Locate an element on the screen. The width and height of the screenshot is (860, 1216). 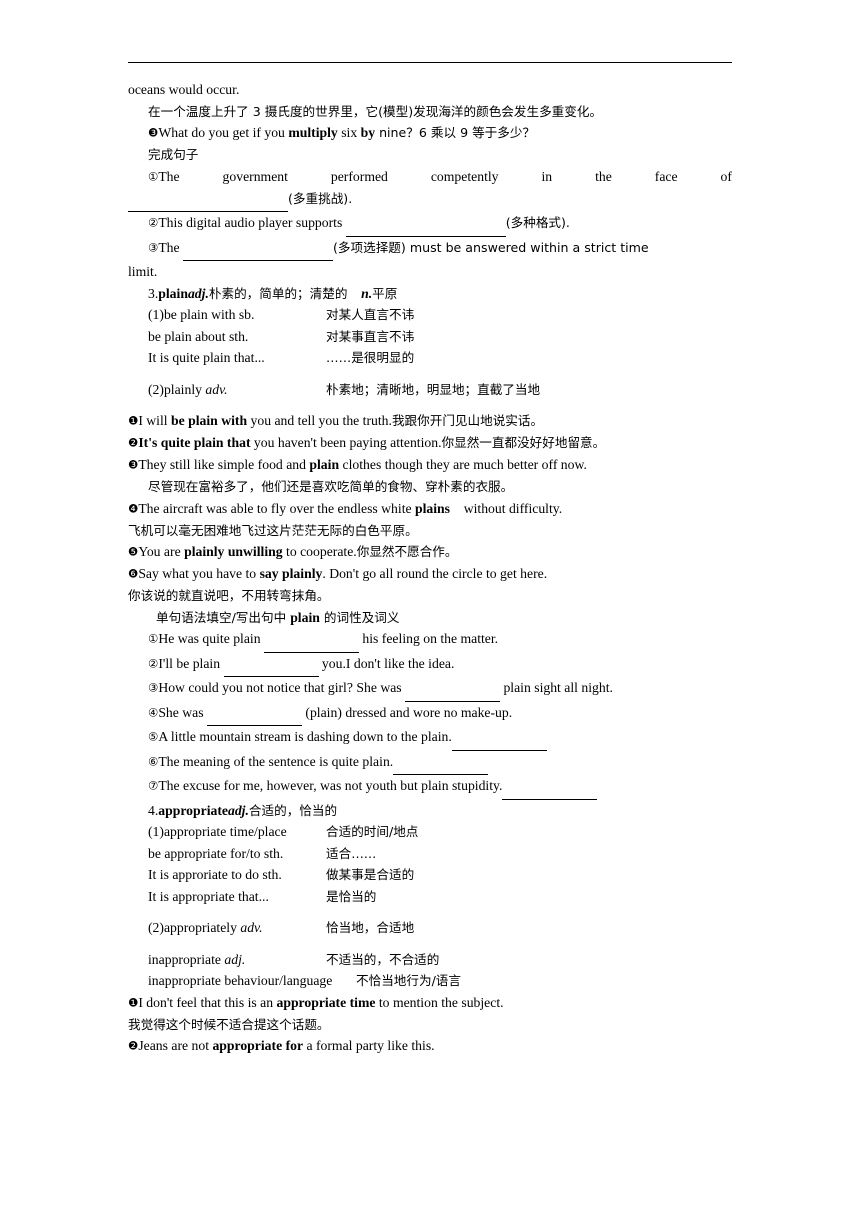
phrase-row: It is appropriate that... 是恰当的 is located at coordinates (440, 897).